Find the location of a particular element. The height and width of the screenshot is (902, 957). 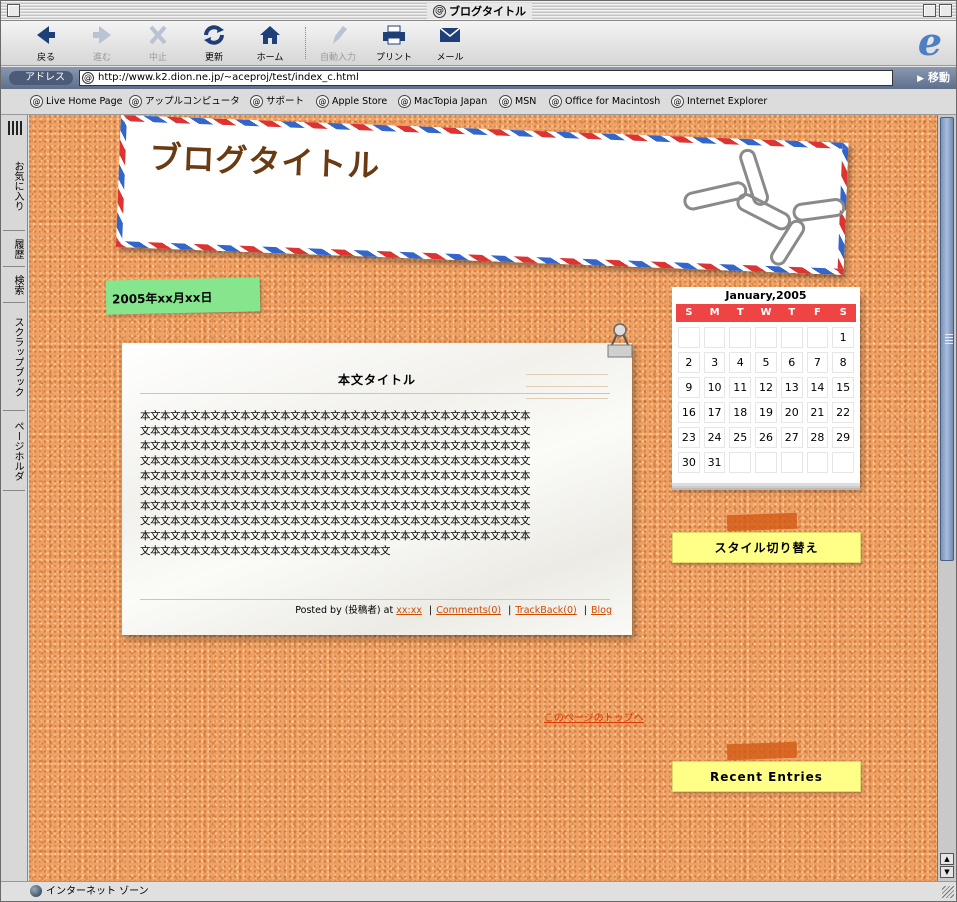

collapse-box is located at coordinates (945, 10).